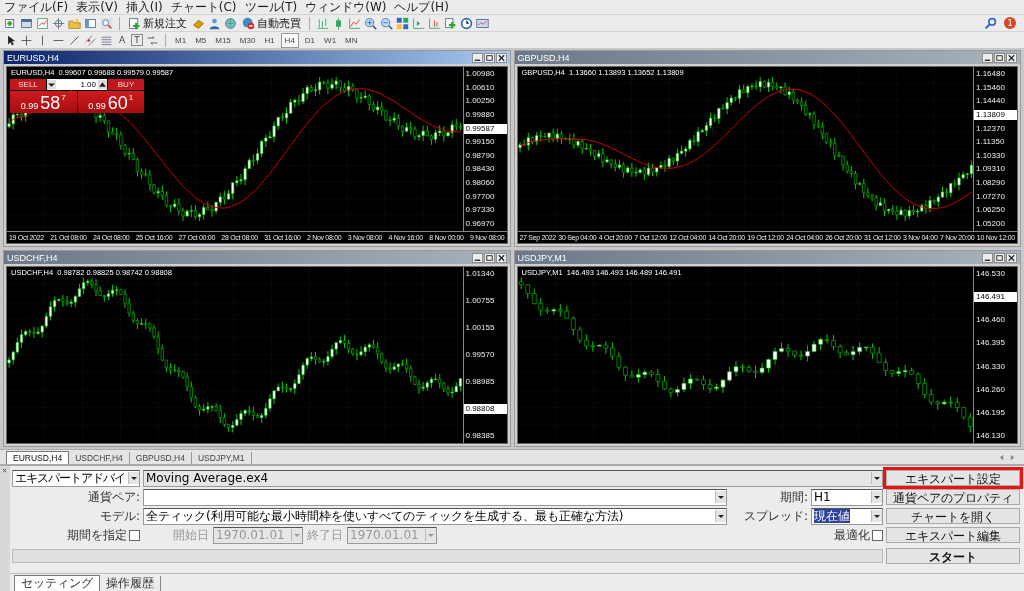 This screenshot has width=1024, height=591. I want to click on sell-button: SELL, so click(28, 84).